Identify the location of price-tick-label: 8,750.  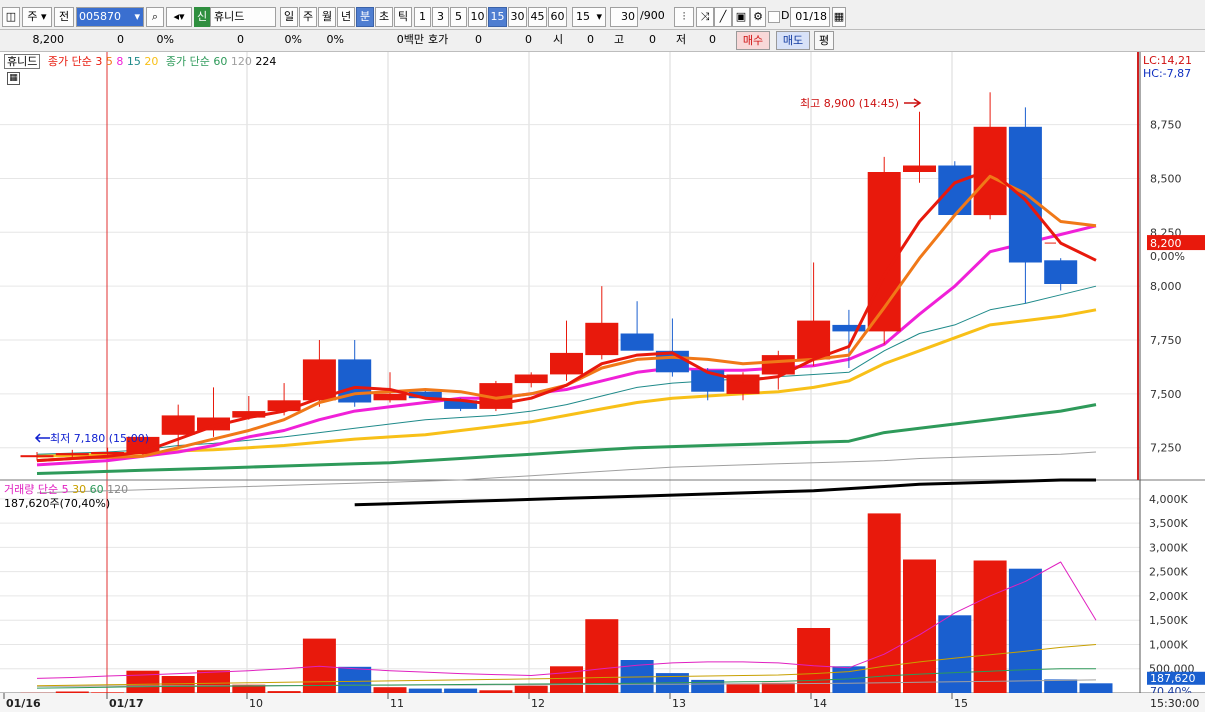
(1166, 125).